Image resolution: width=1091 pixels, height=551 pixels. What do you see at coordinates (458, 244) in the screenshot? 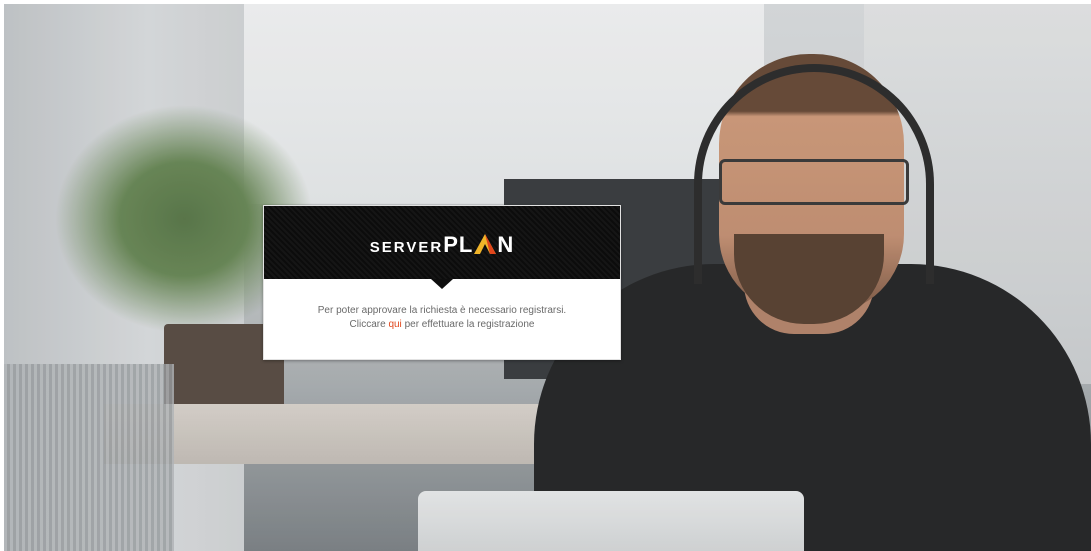
I see `logo-text-plan-a: PL` at bounding box center [458, 244].